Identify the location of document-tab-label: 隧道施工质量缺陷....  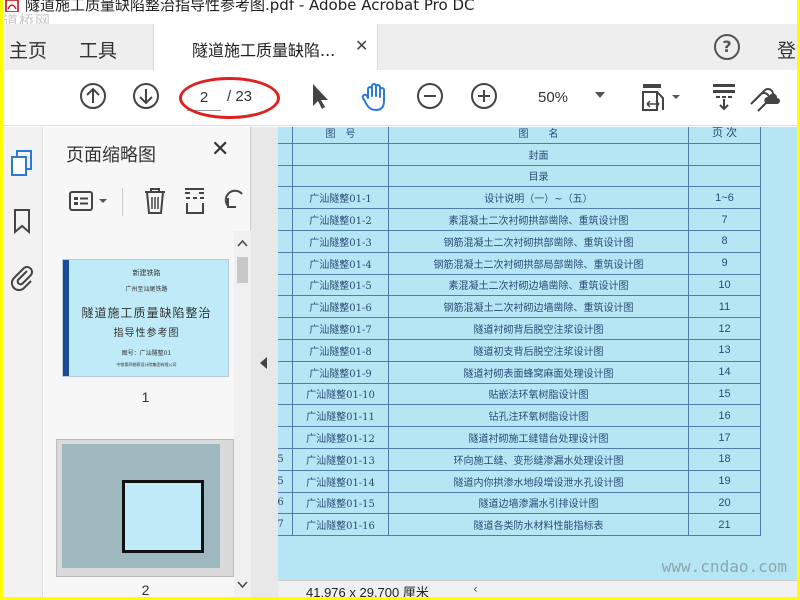
(264, 50).